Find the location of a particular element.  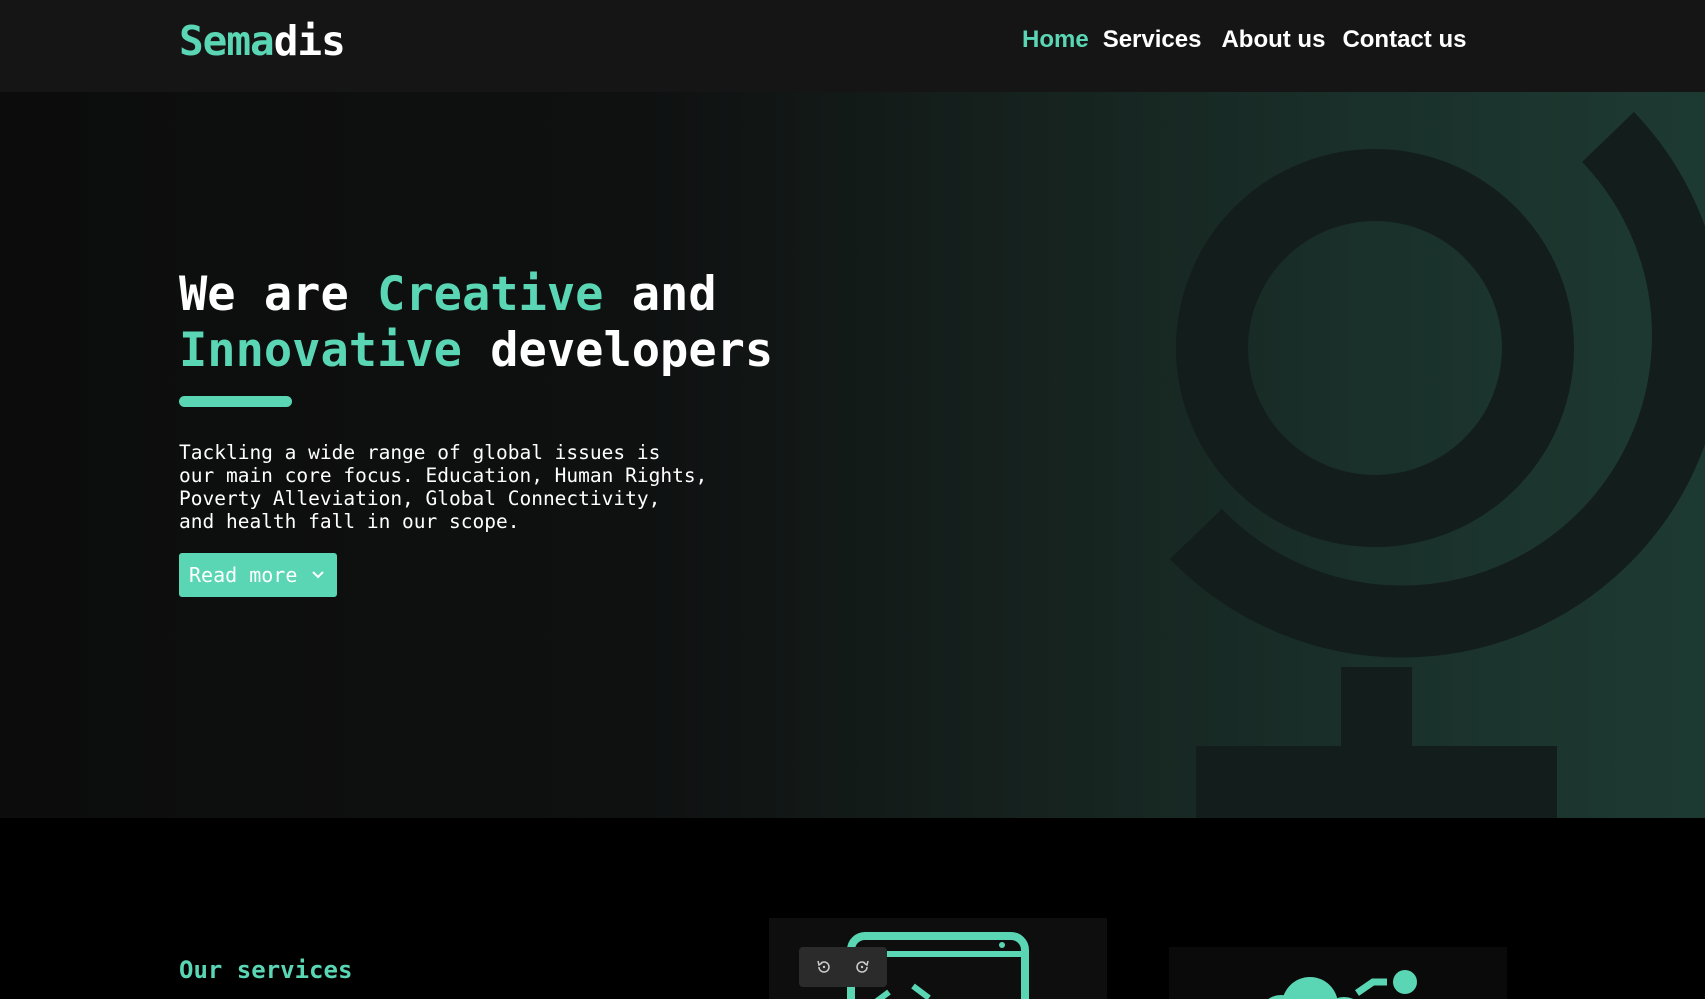

read-more-button: Read more is located at coordinates (258, 575).